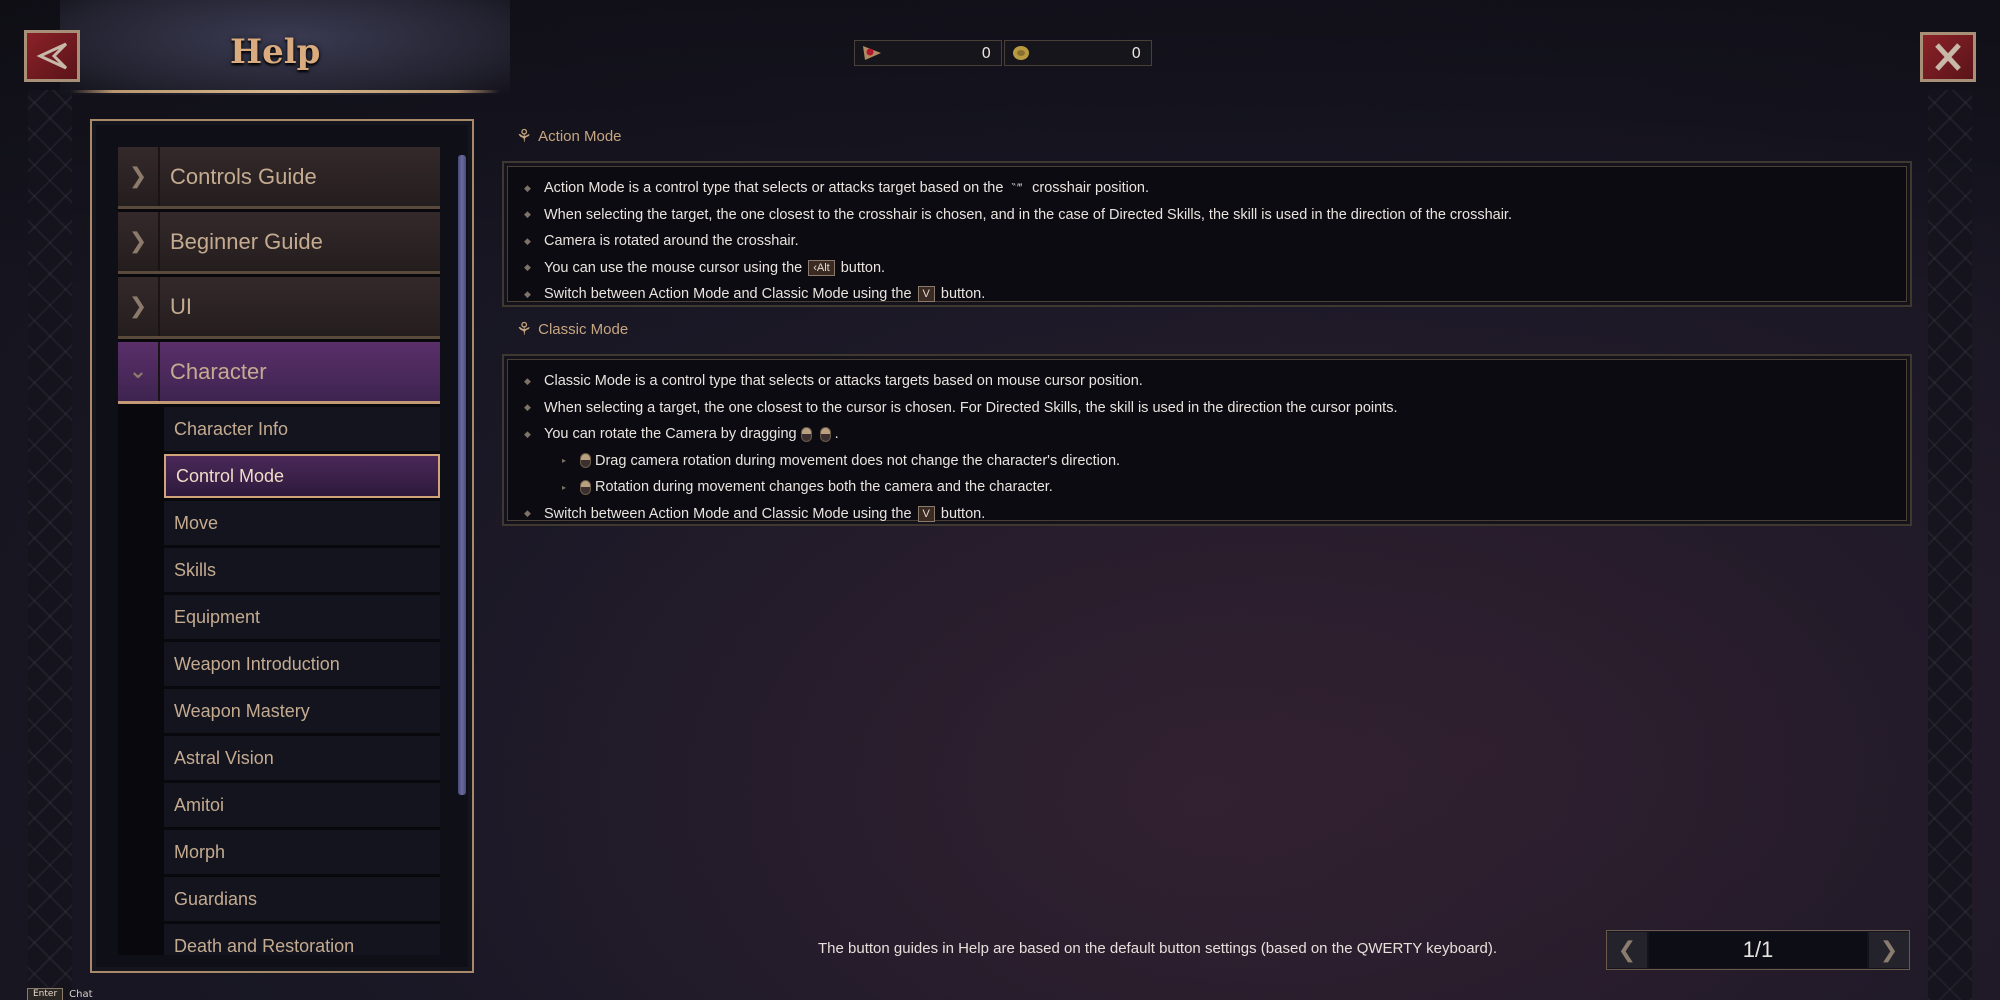 The width and height of the screenshot is (2000, 1000). I want to click on chevron-down-icon: ⌄, so click(139, 371).